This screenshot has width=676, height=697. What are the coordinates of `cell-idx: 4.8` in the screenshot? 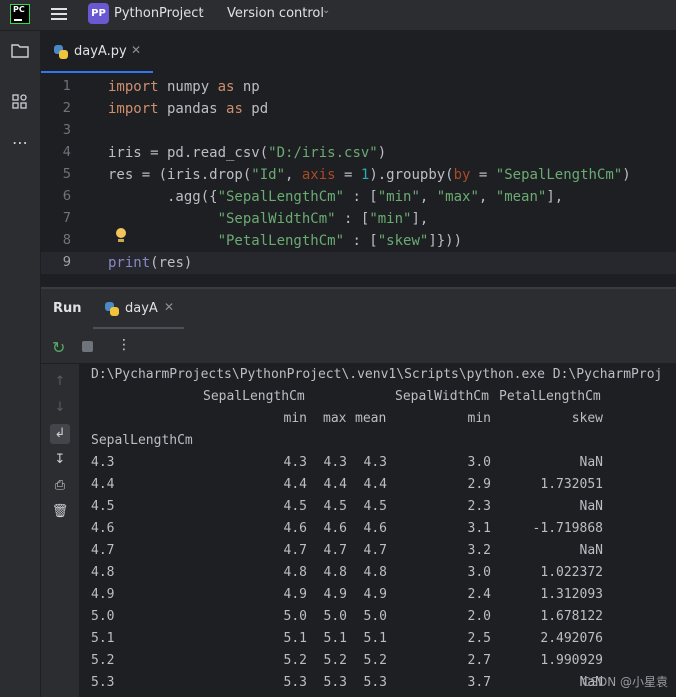 It's located at (103, 572).